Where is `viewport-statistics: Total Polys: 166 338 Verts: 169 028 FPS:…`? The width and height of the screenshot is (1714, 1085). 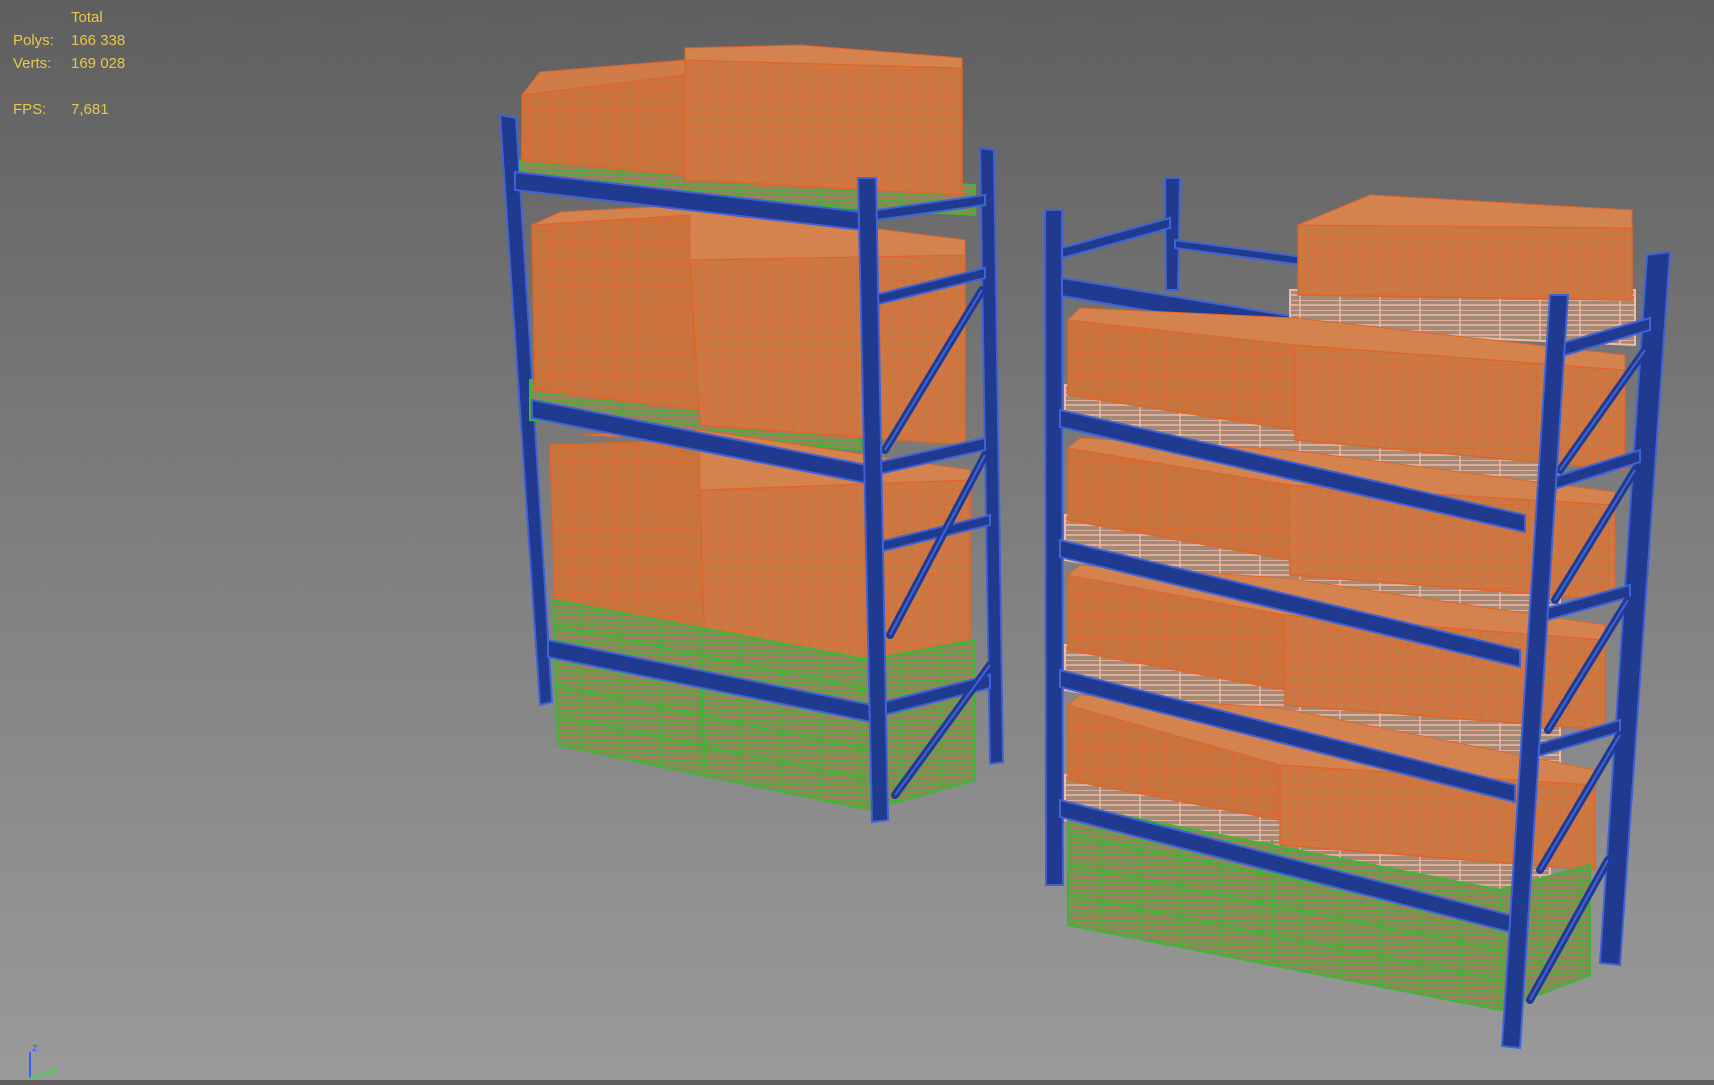
viewport-statistics: Total Polys: 166 338 Verts: 169 028 FPS:… is located at coordinates (69, 63).